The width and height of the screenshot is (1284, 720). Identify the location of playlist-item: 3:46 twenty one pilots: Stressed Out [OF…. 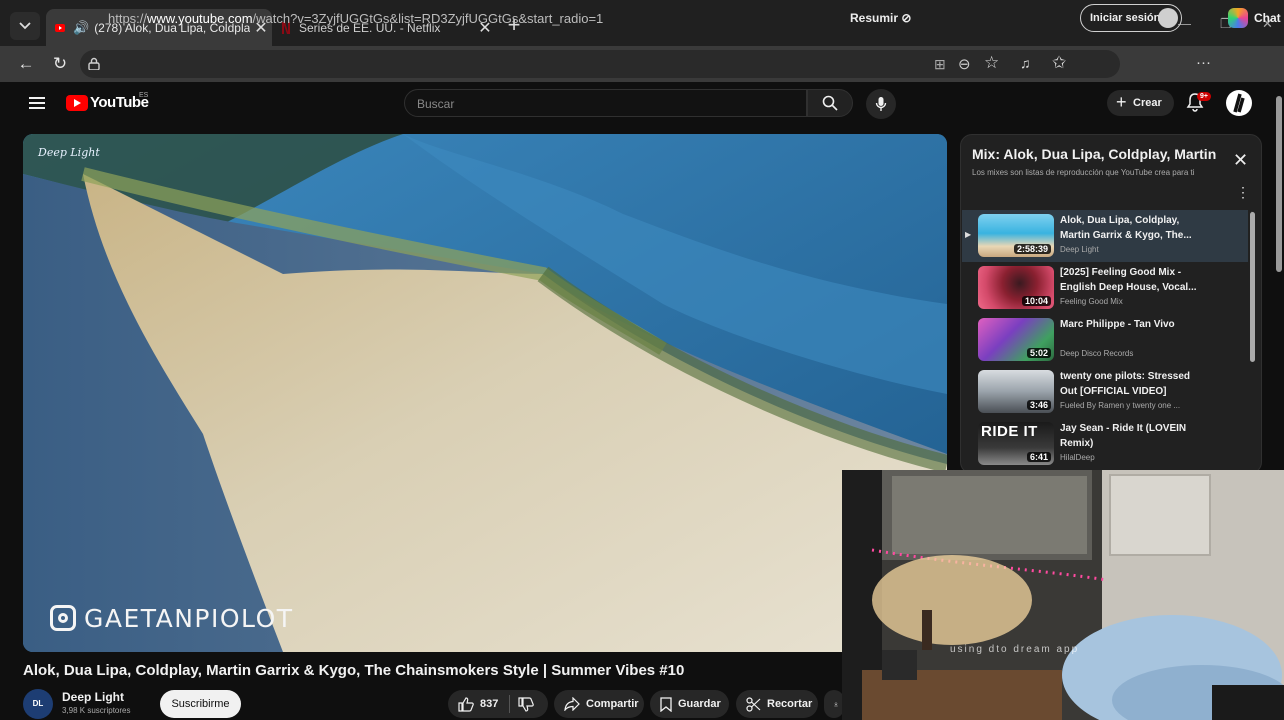
(1105, 392).